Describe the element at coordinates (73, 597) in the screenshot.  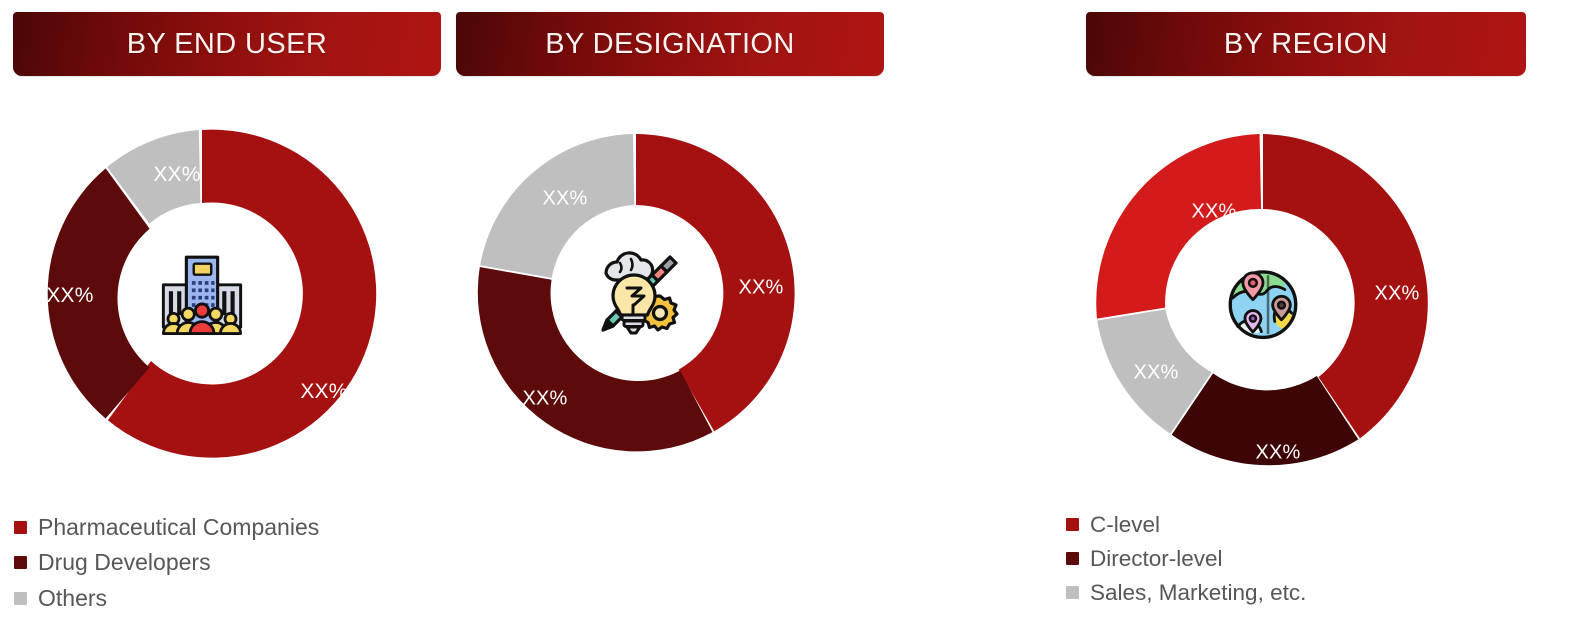
I see `legend-item-label: Others` at that location.